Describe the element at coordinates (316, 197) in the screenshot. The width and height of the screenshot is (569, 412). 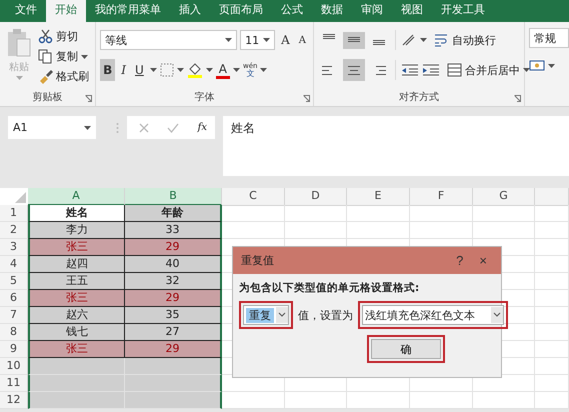
I see `column-header: D` at that location.